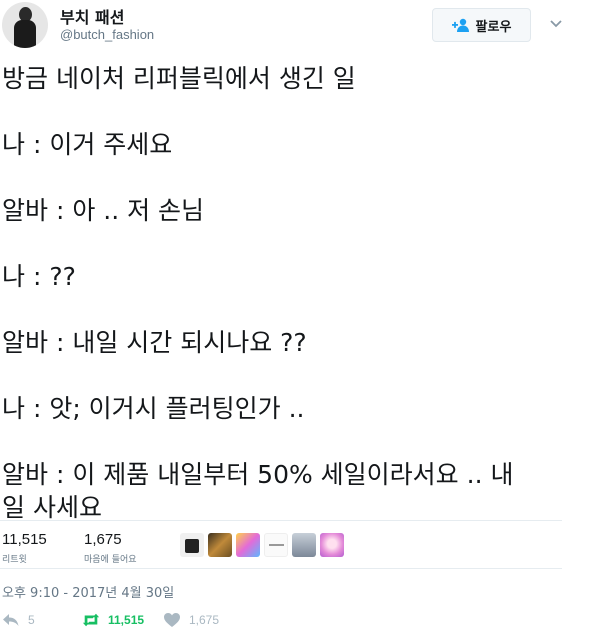 This screenshot has height=632, width=602. Describe the element at coordinates (110, 560) in the screenshot. I see `like-stat-label: 마음에 들어요` at that location.